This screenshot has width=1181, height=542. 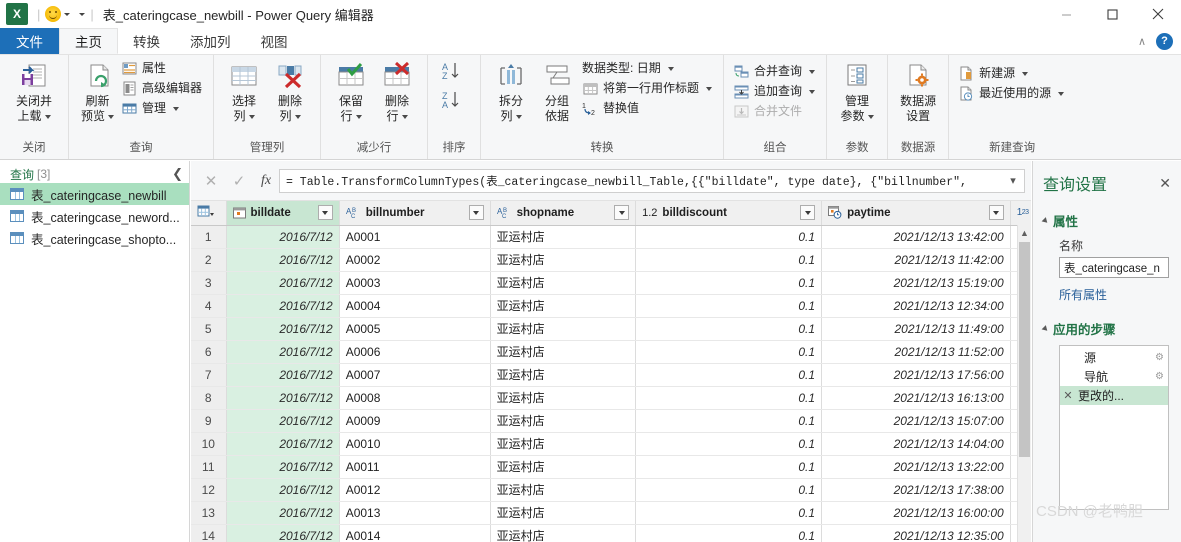 I want to click on manage-parameters-dropdown-icon, so click(x=870, y=116).